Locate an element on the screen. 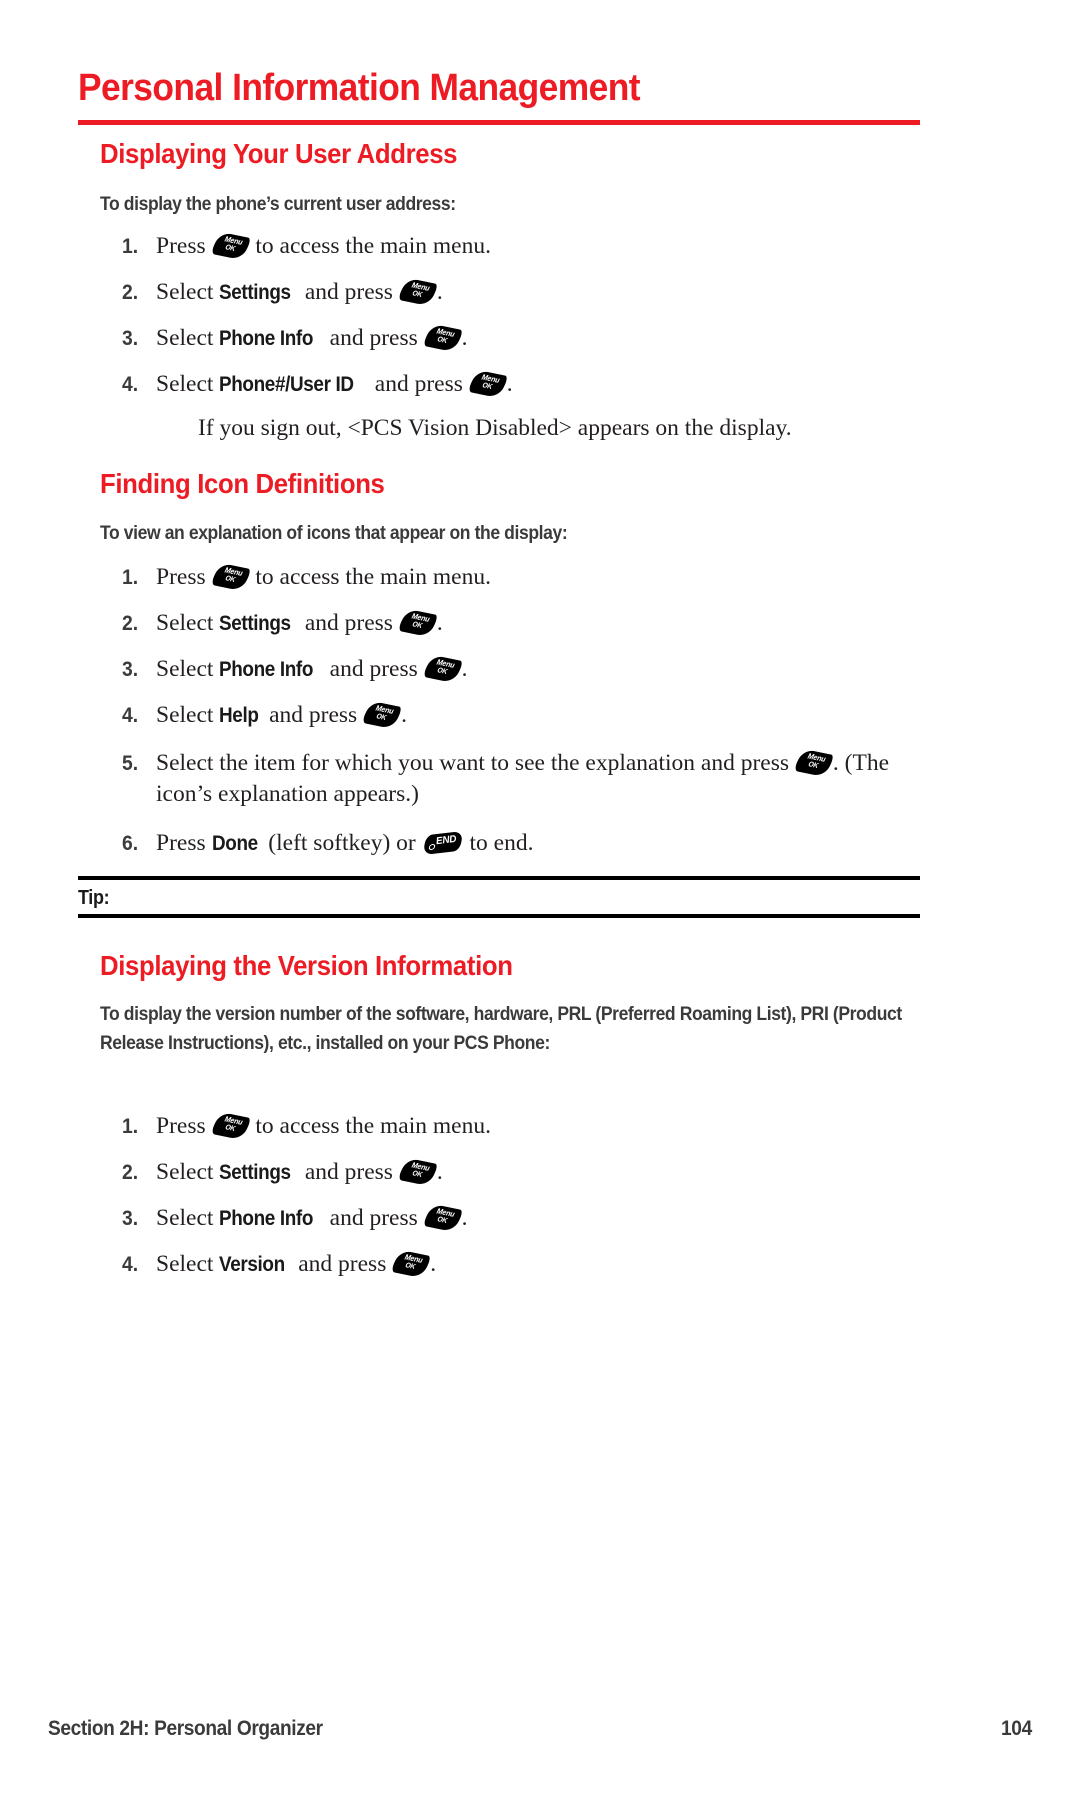  step-text: Select Version and press Menu OK. is located at coordinates (296, 1264).